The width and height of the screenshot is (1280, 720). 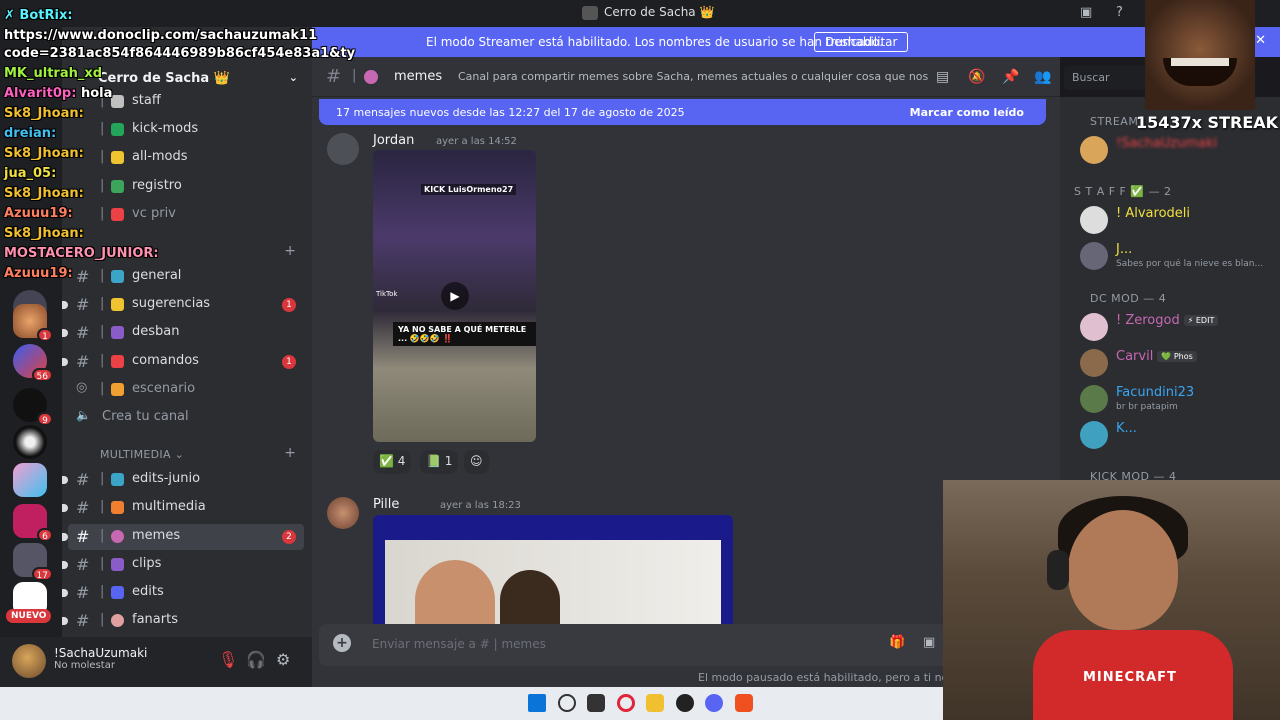 I want to click on help-icon: ?, so click(x=1119, y=12).